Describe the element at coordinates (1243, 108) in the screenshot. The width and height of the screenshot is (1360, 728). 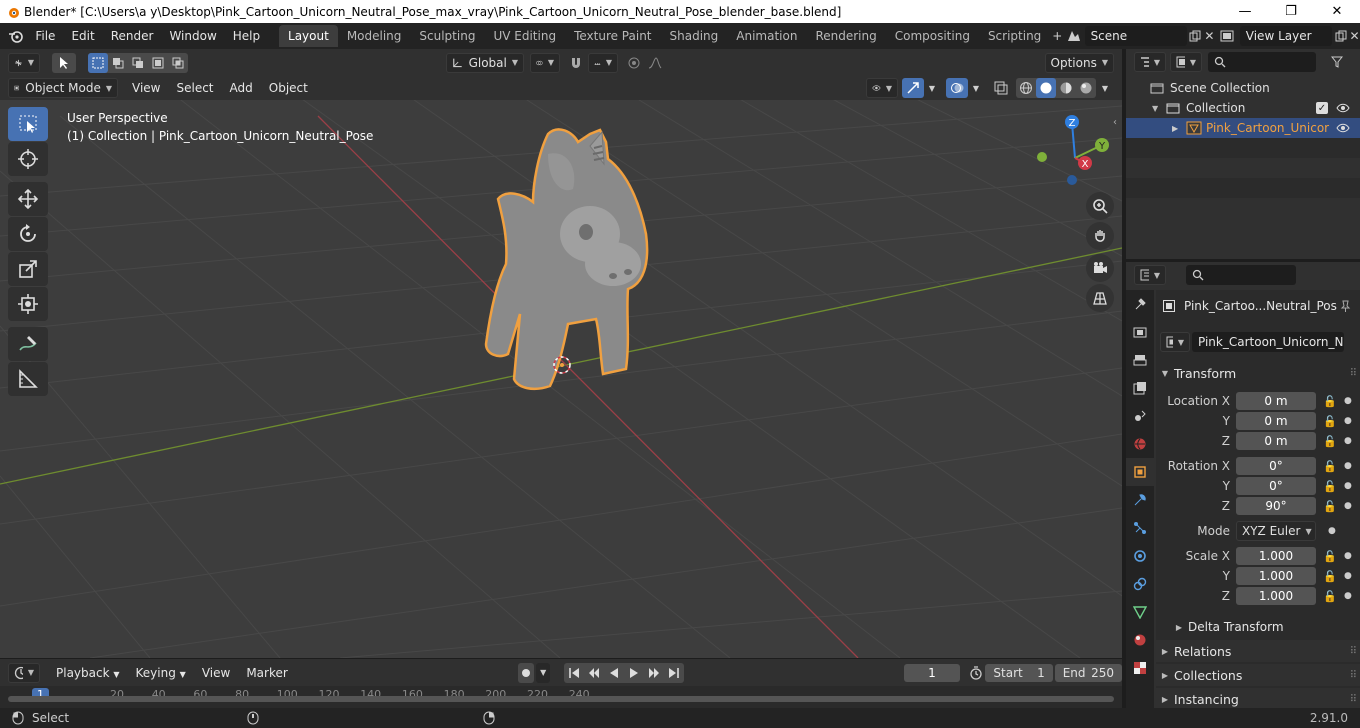
I see `outliner-collection: ▼ Collection ✓` at that location.